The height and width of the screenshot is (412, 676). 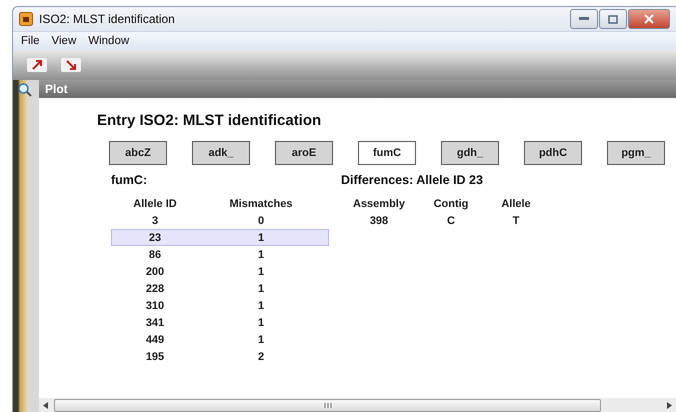 I want to click on gene-button: adk_, so click(x=221, y=153).